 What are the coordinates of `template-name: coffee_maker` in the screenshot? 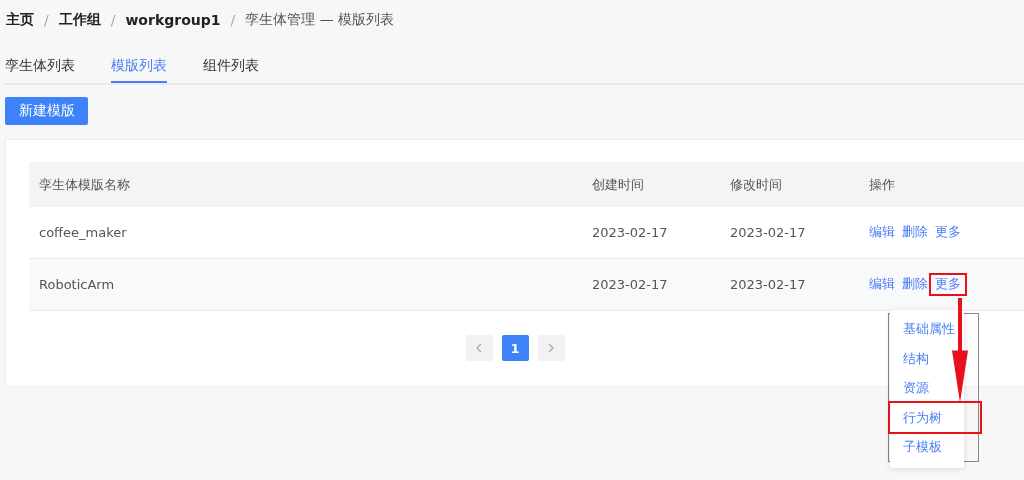 It's located at (83, 232).